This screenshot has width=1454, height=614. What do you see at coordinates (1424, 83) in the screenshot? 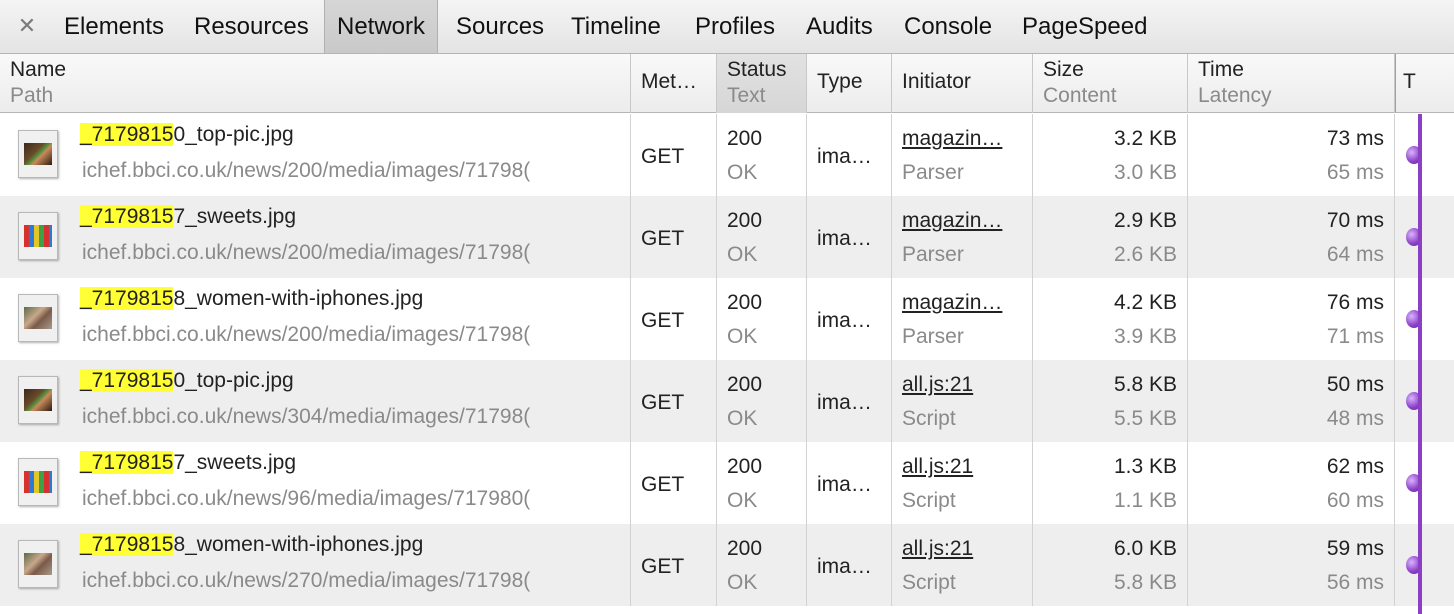
I see `column-header-timeline: T` at bounding box center [1424, 83].